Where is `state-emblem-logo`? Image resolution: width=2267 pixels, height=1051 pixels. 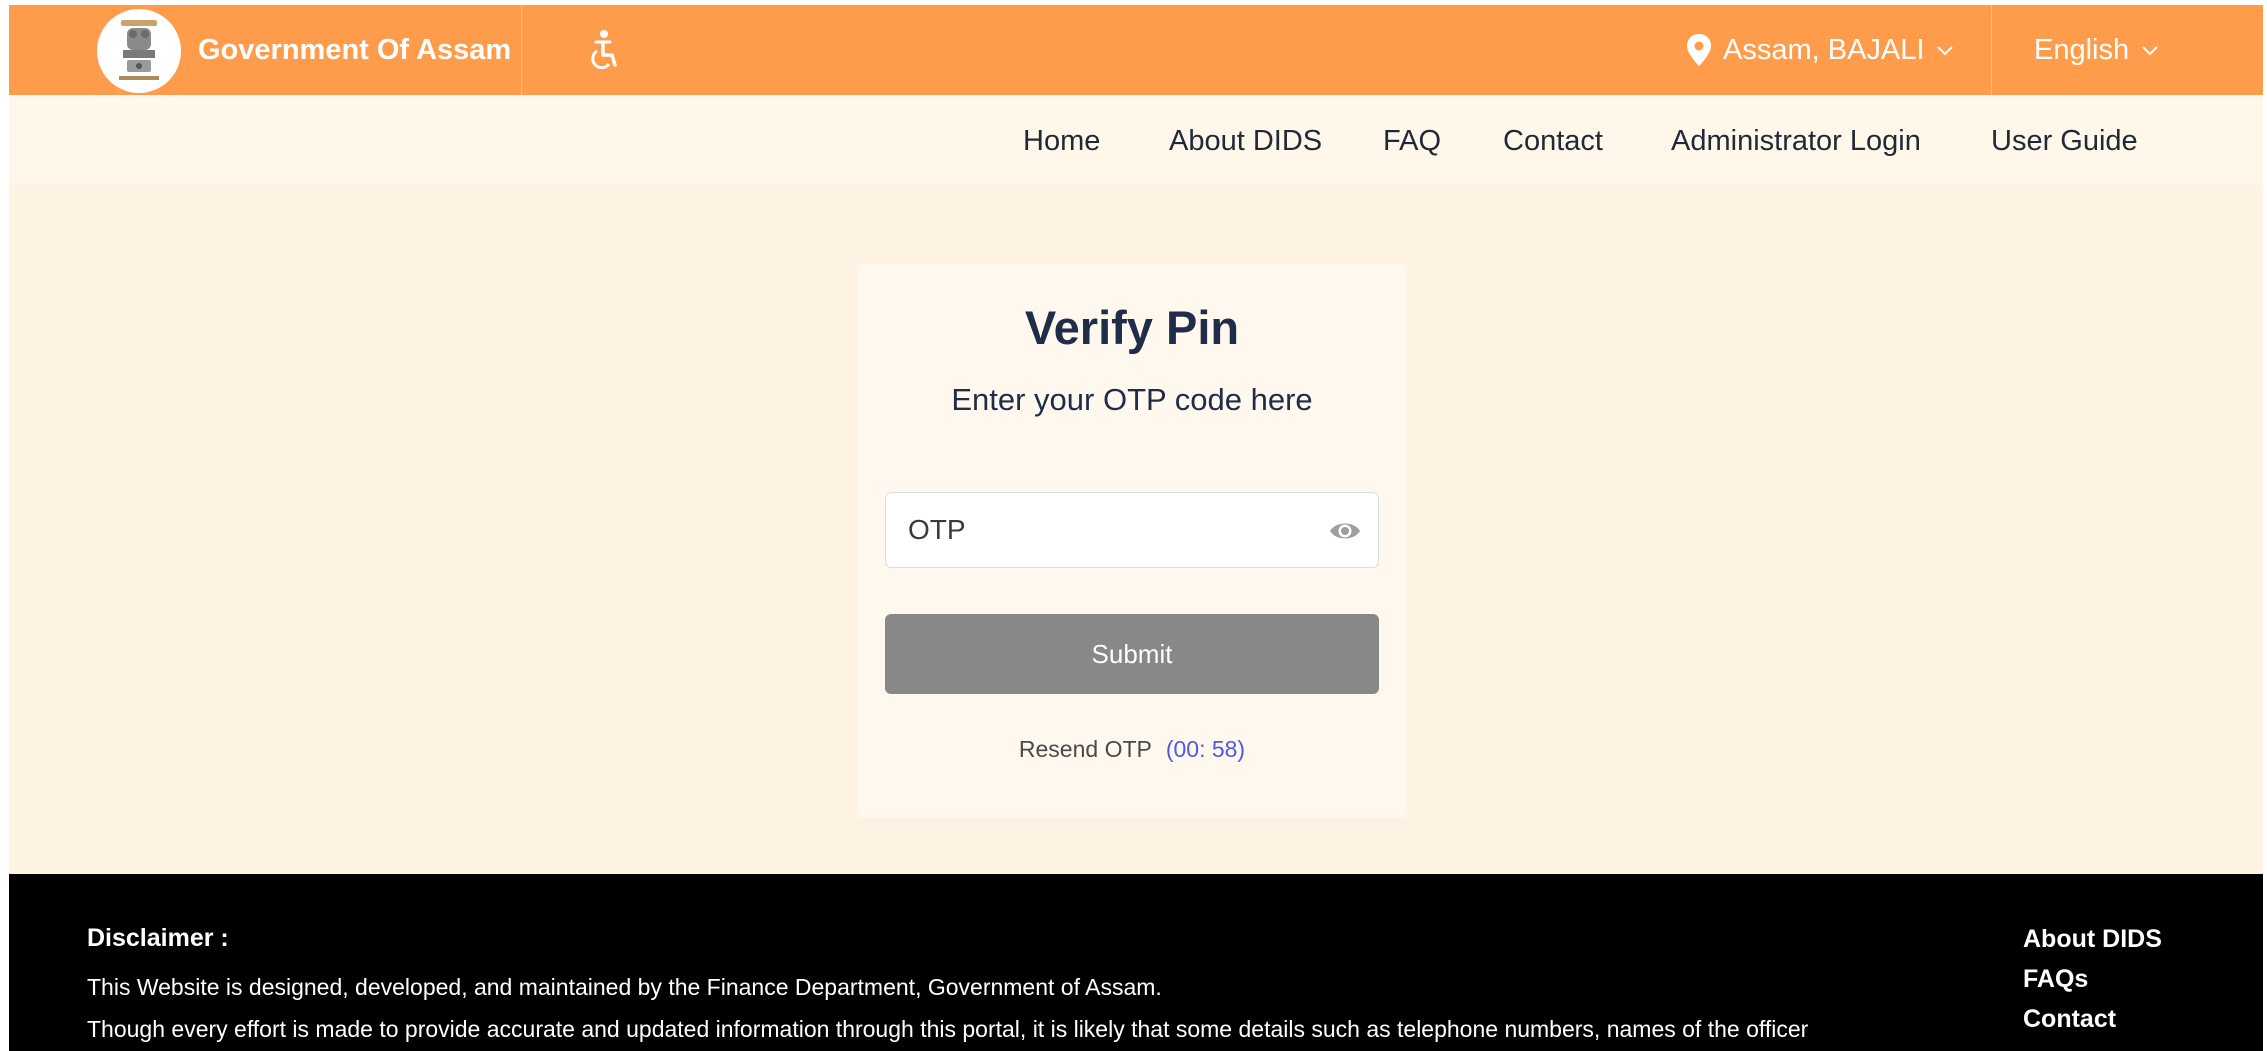 state-emblem-logo is located at coordinates (139, 51).